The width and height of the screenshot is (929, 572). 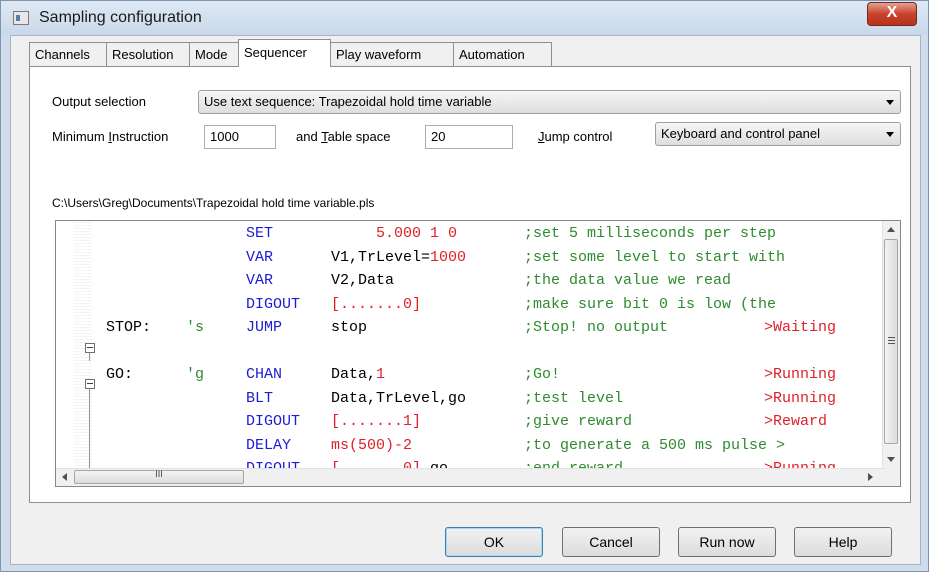 What do you see at coordinates (264, 374) in the screenshot?
I see `code-instruction: CHAN` at bounding box center [264, 374].